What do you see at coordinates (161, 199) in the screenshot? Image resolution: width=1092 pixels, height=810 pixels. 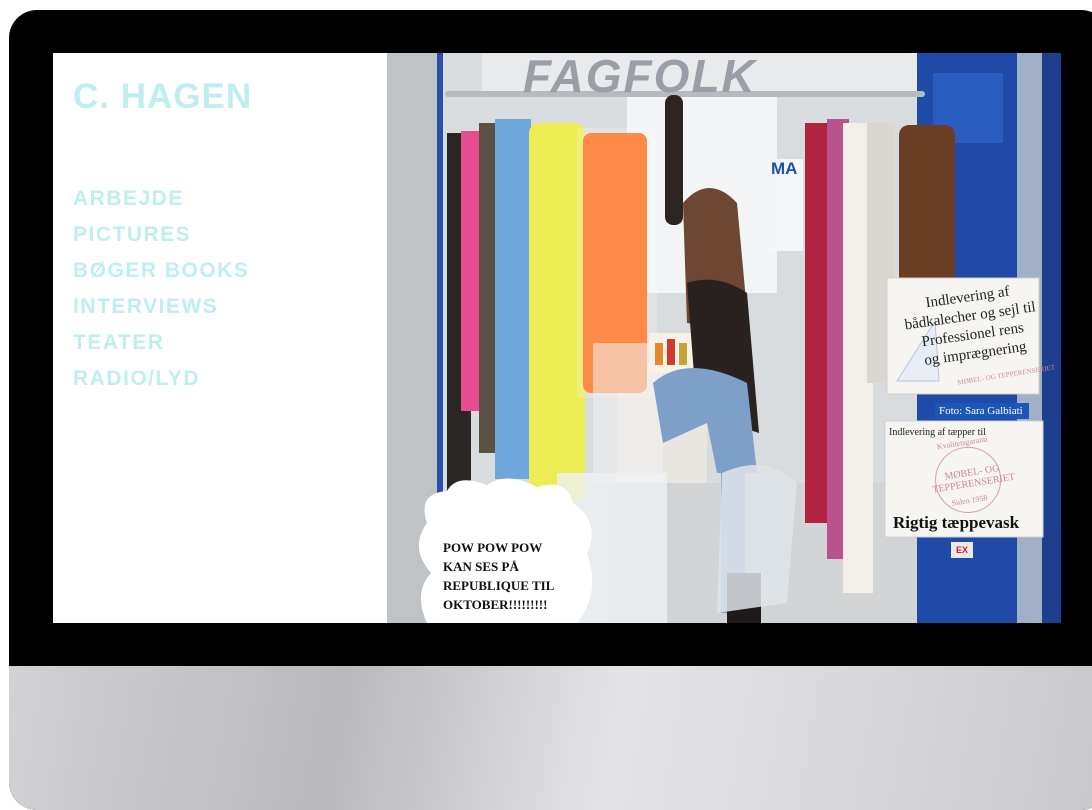 I see `menu-item-arbejde: ARBEJDE` at bounding box center [161, 199].